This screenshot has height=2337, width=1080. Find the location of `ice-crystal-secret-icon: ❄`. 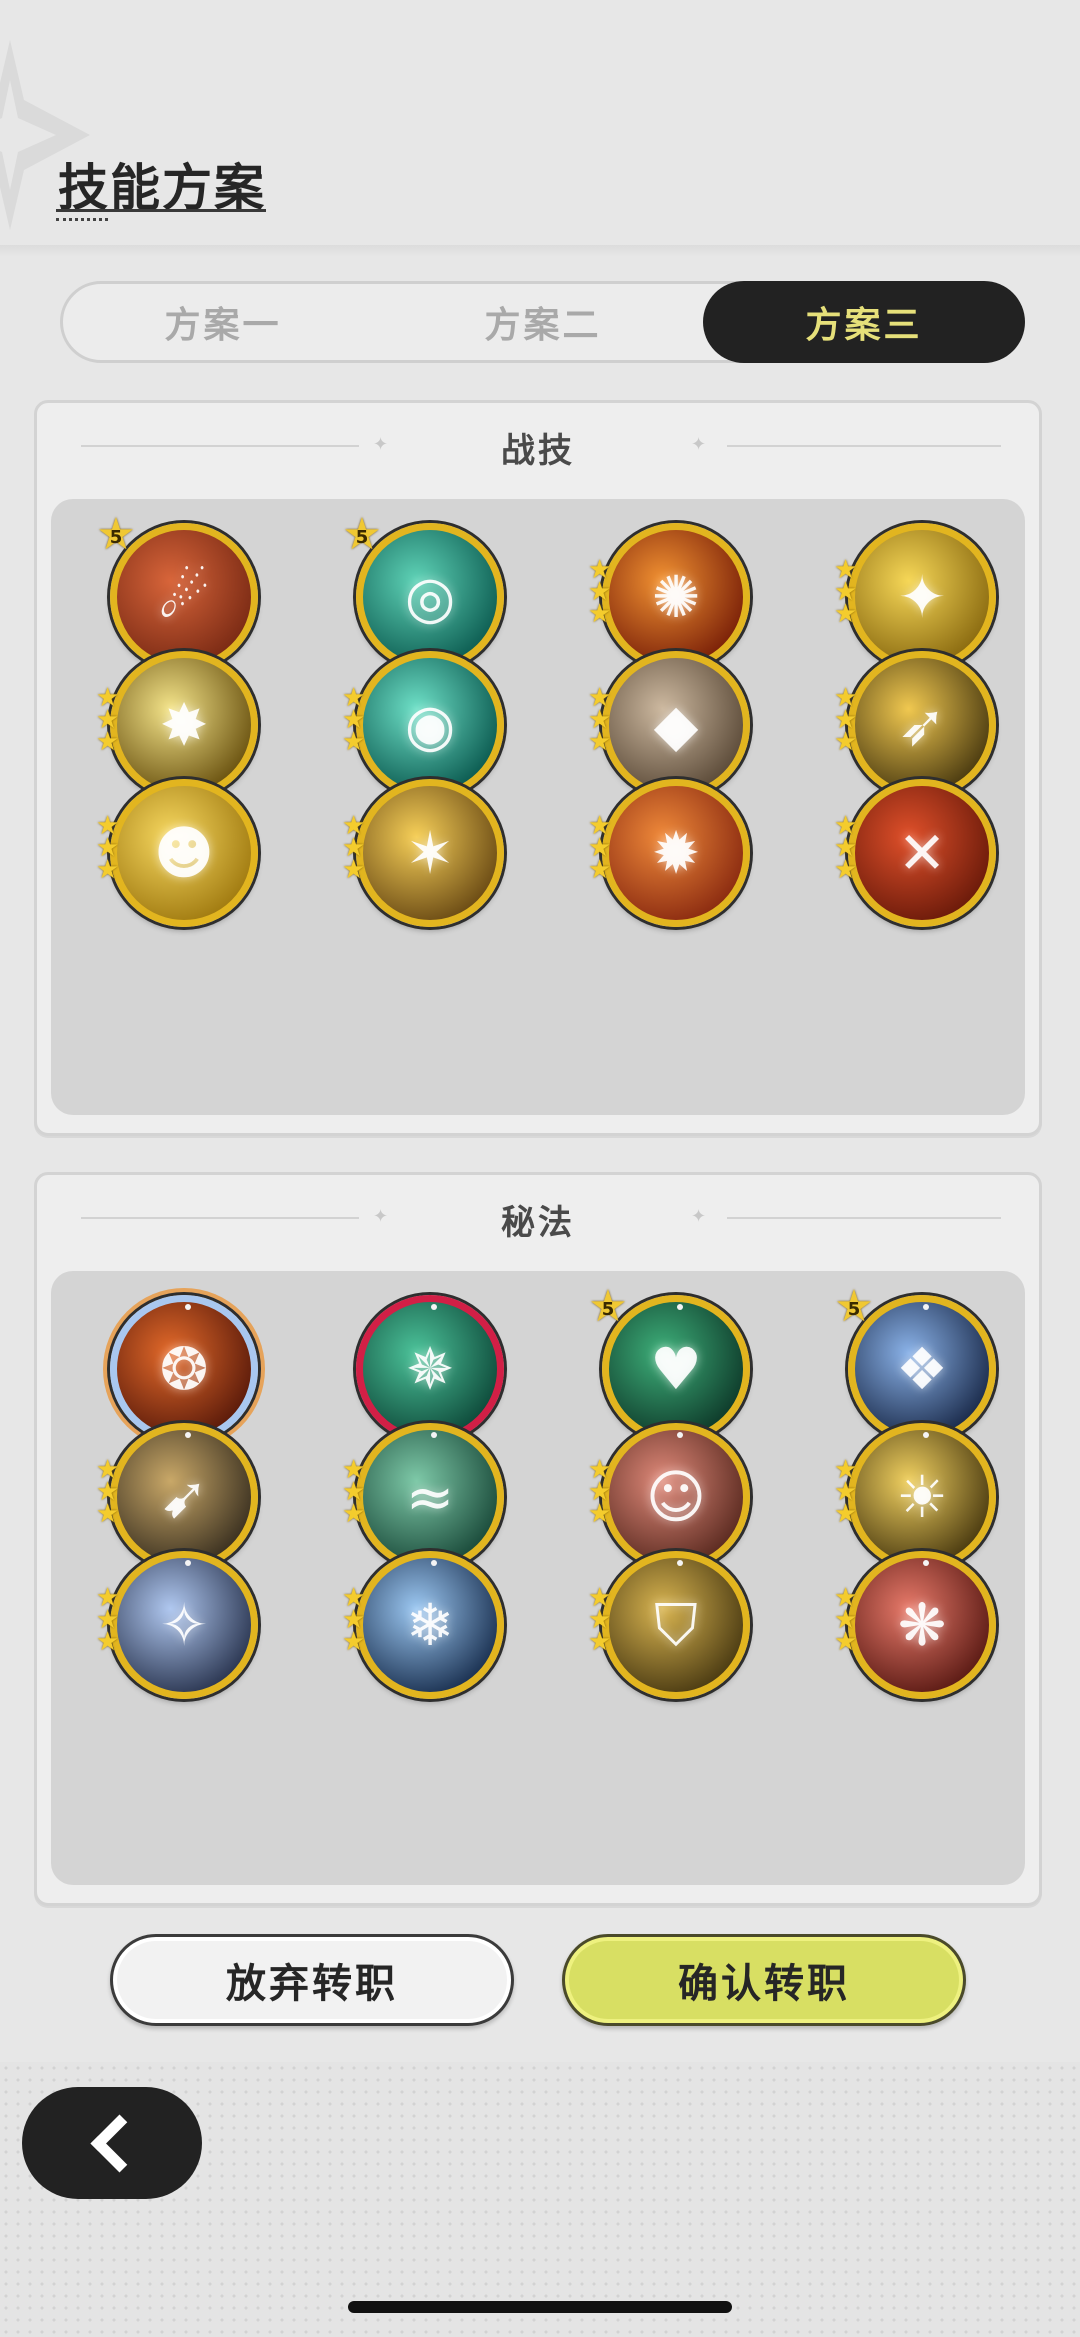

ice-crystal-secret-icon: ❄ is located at coordinates (430, 1625).